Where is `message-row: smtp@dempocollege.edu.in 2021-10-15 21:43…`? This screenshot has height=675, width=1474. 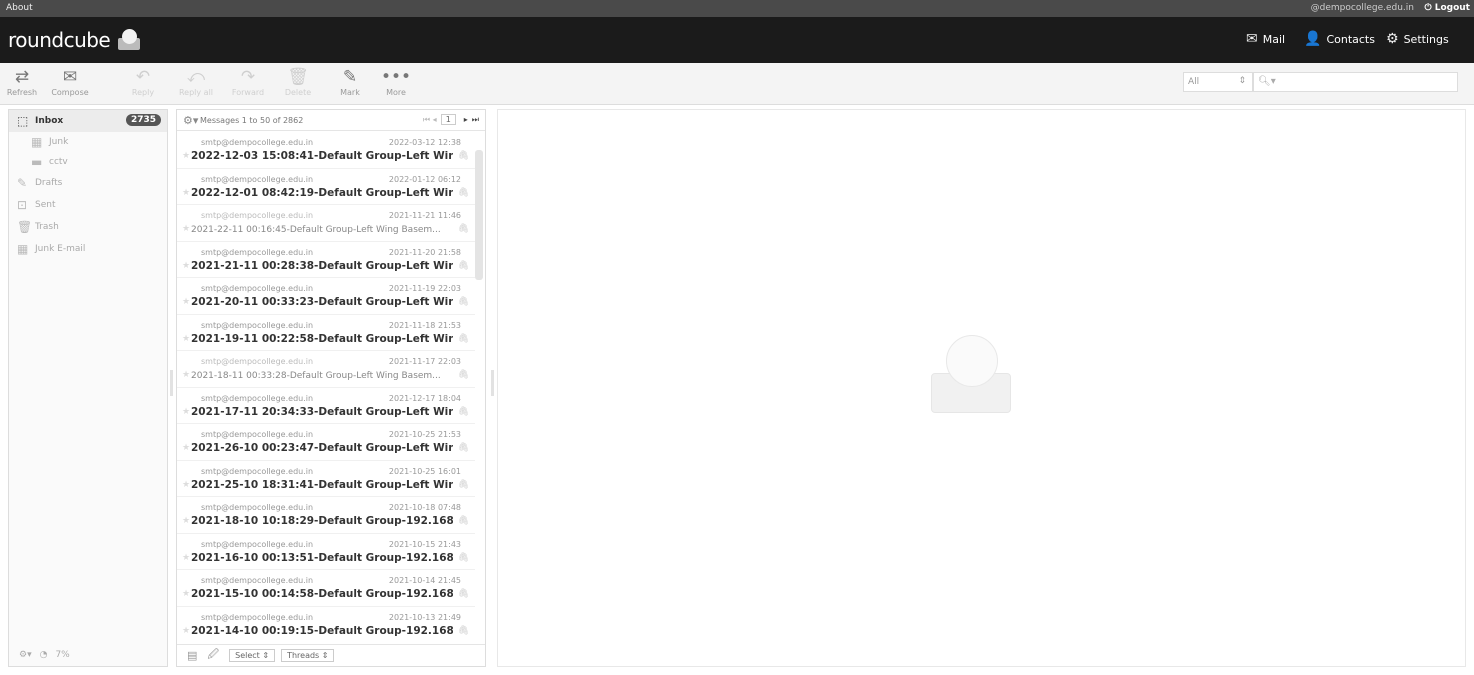
message-row: smtp@dempocollege.edu.in 2021-10-15 21:43… is located at coordinates (326, 552).